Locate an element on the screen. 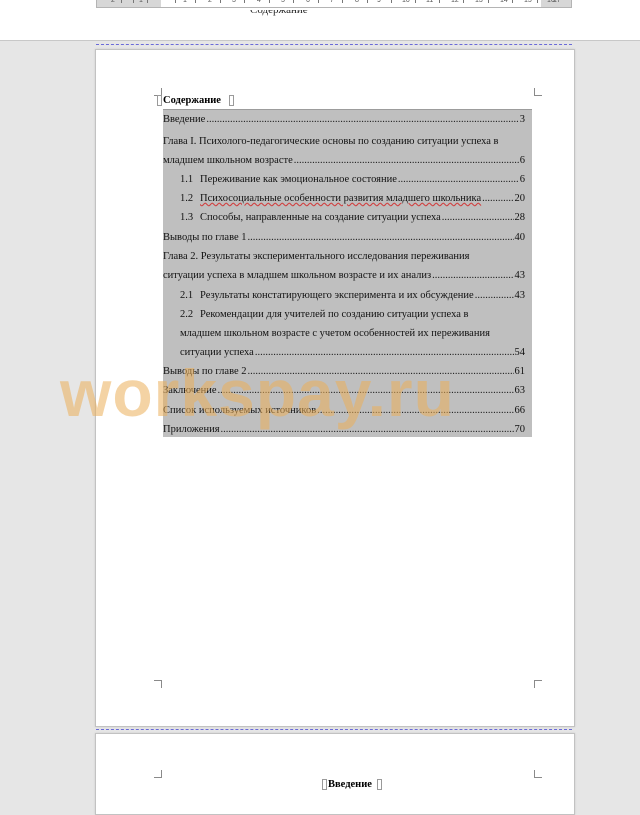  ruler-number: 6 is located at coordinates (308, 2).